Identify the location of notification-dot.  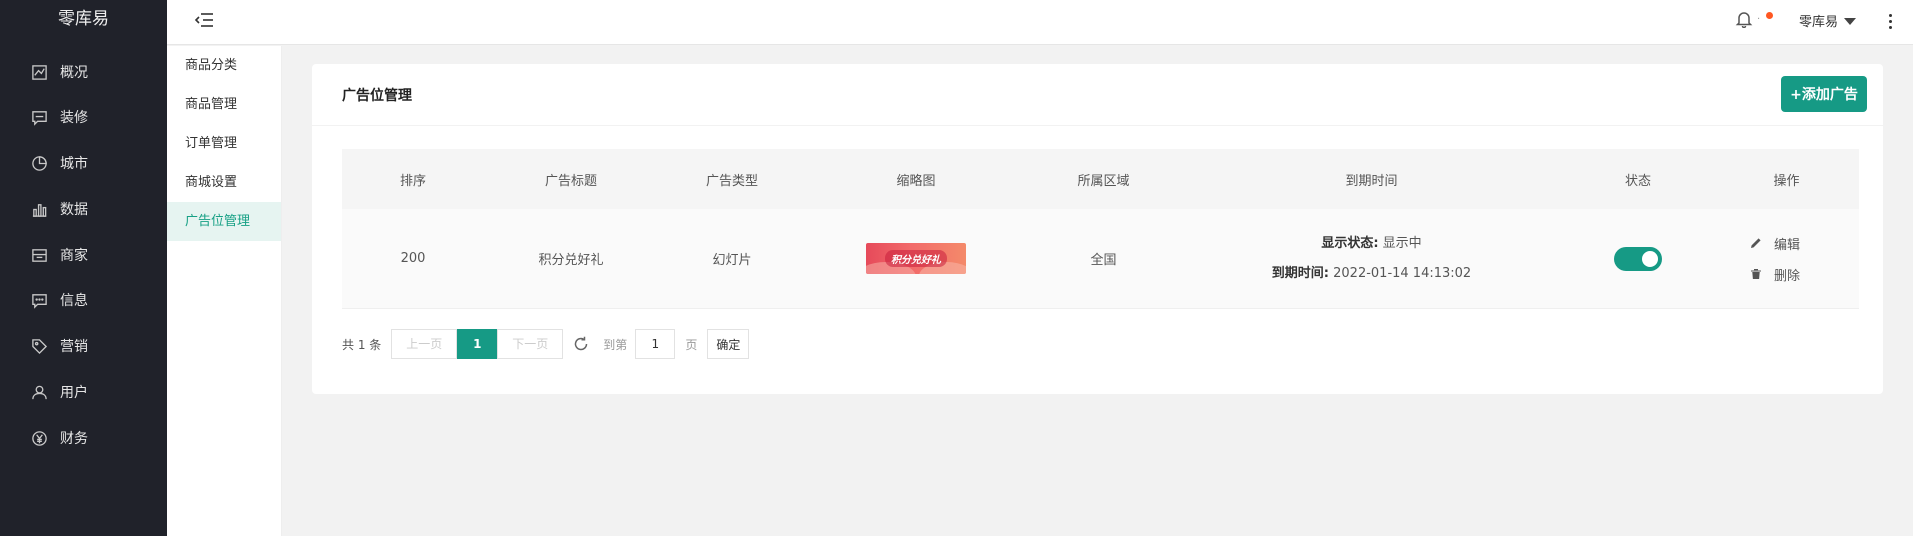
(1769, 15).